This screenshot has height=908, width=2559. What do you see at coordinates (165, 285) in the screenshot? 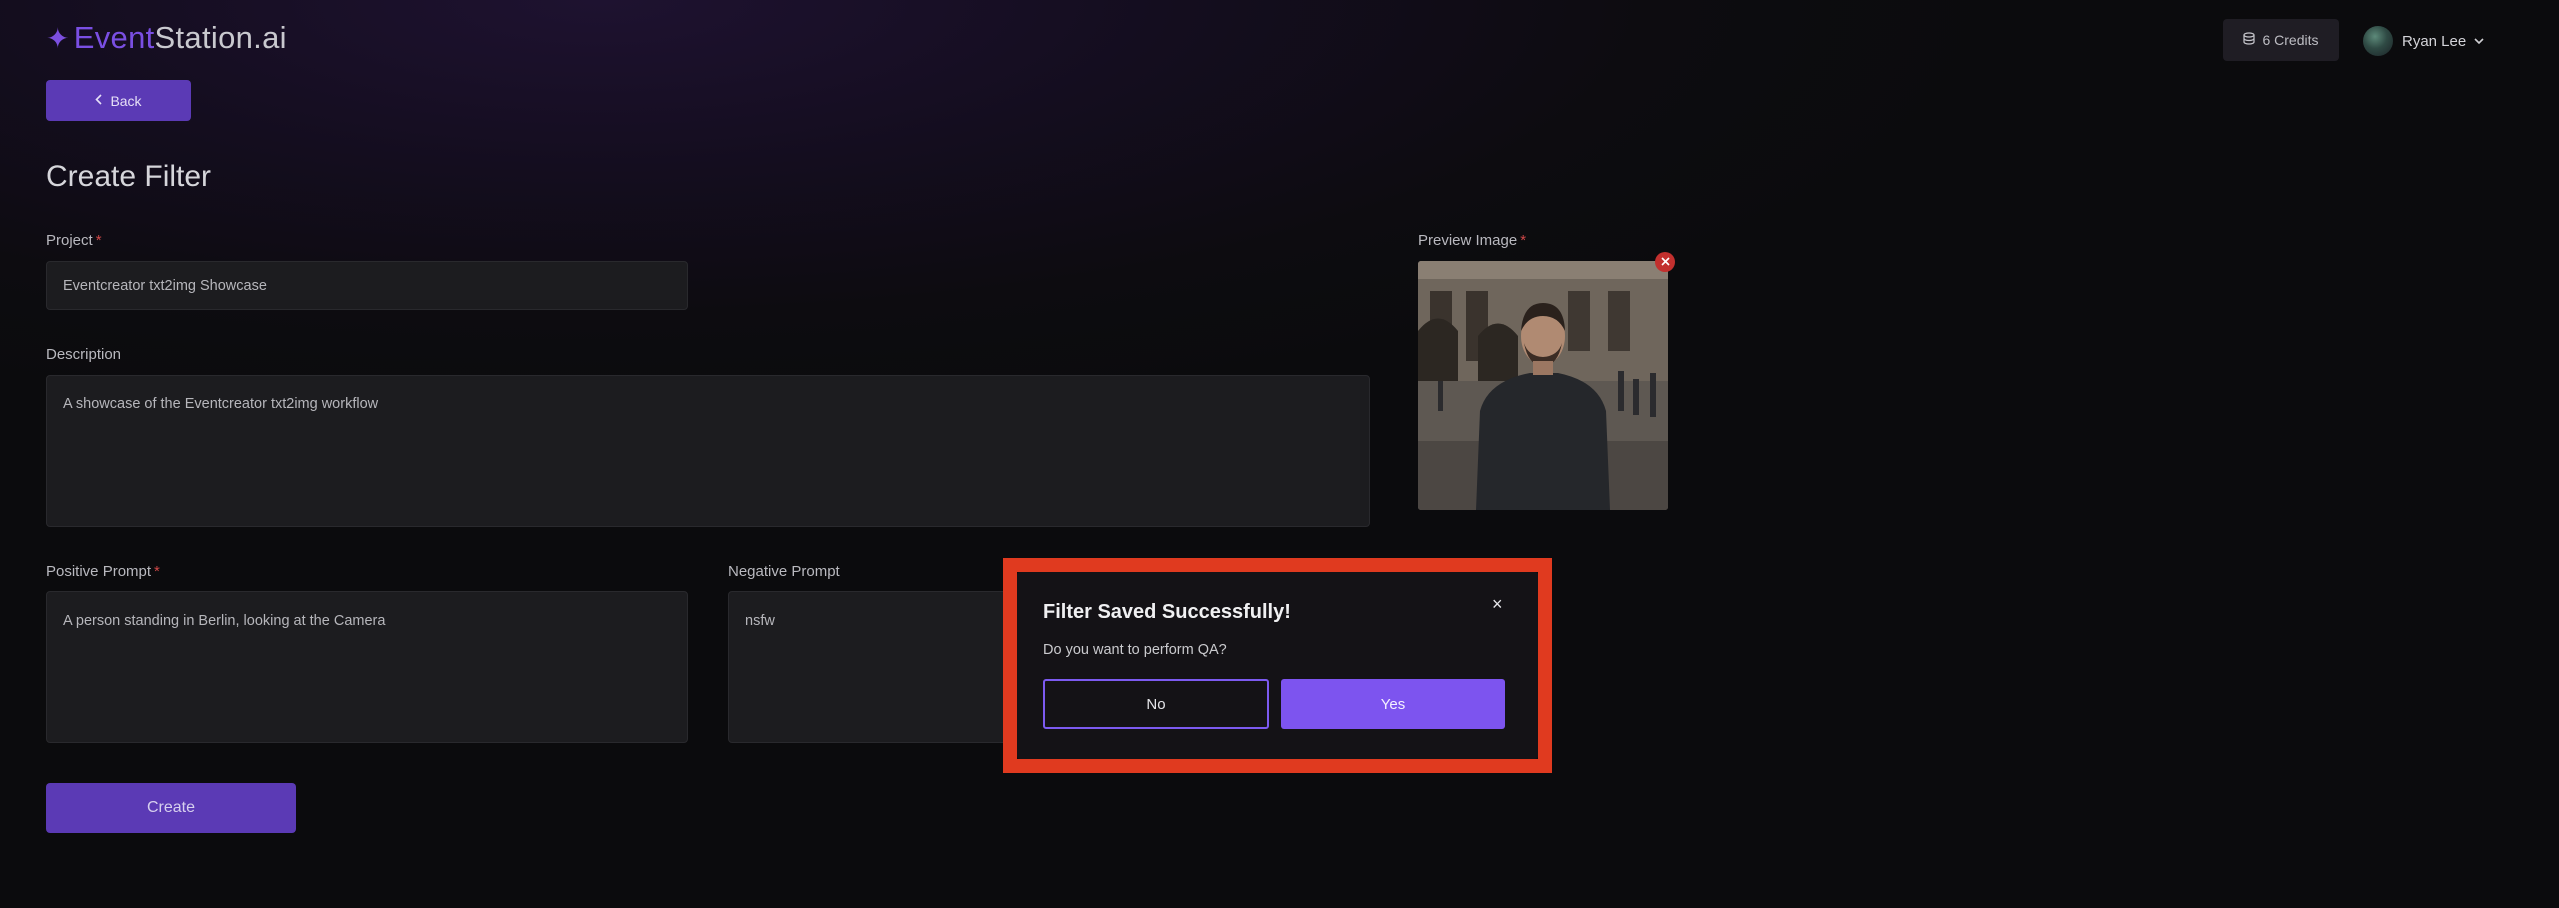
I see `project-value: Eventcreator txt2img Showcase` at bounding box center [165, 285].